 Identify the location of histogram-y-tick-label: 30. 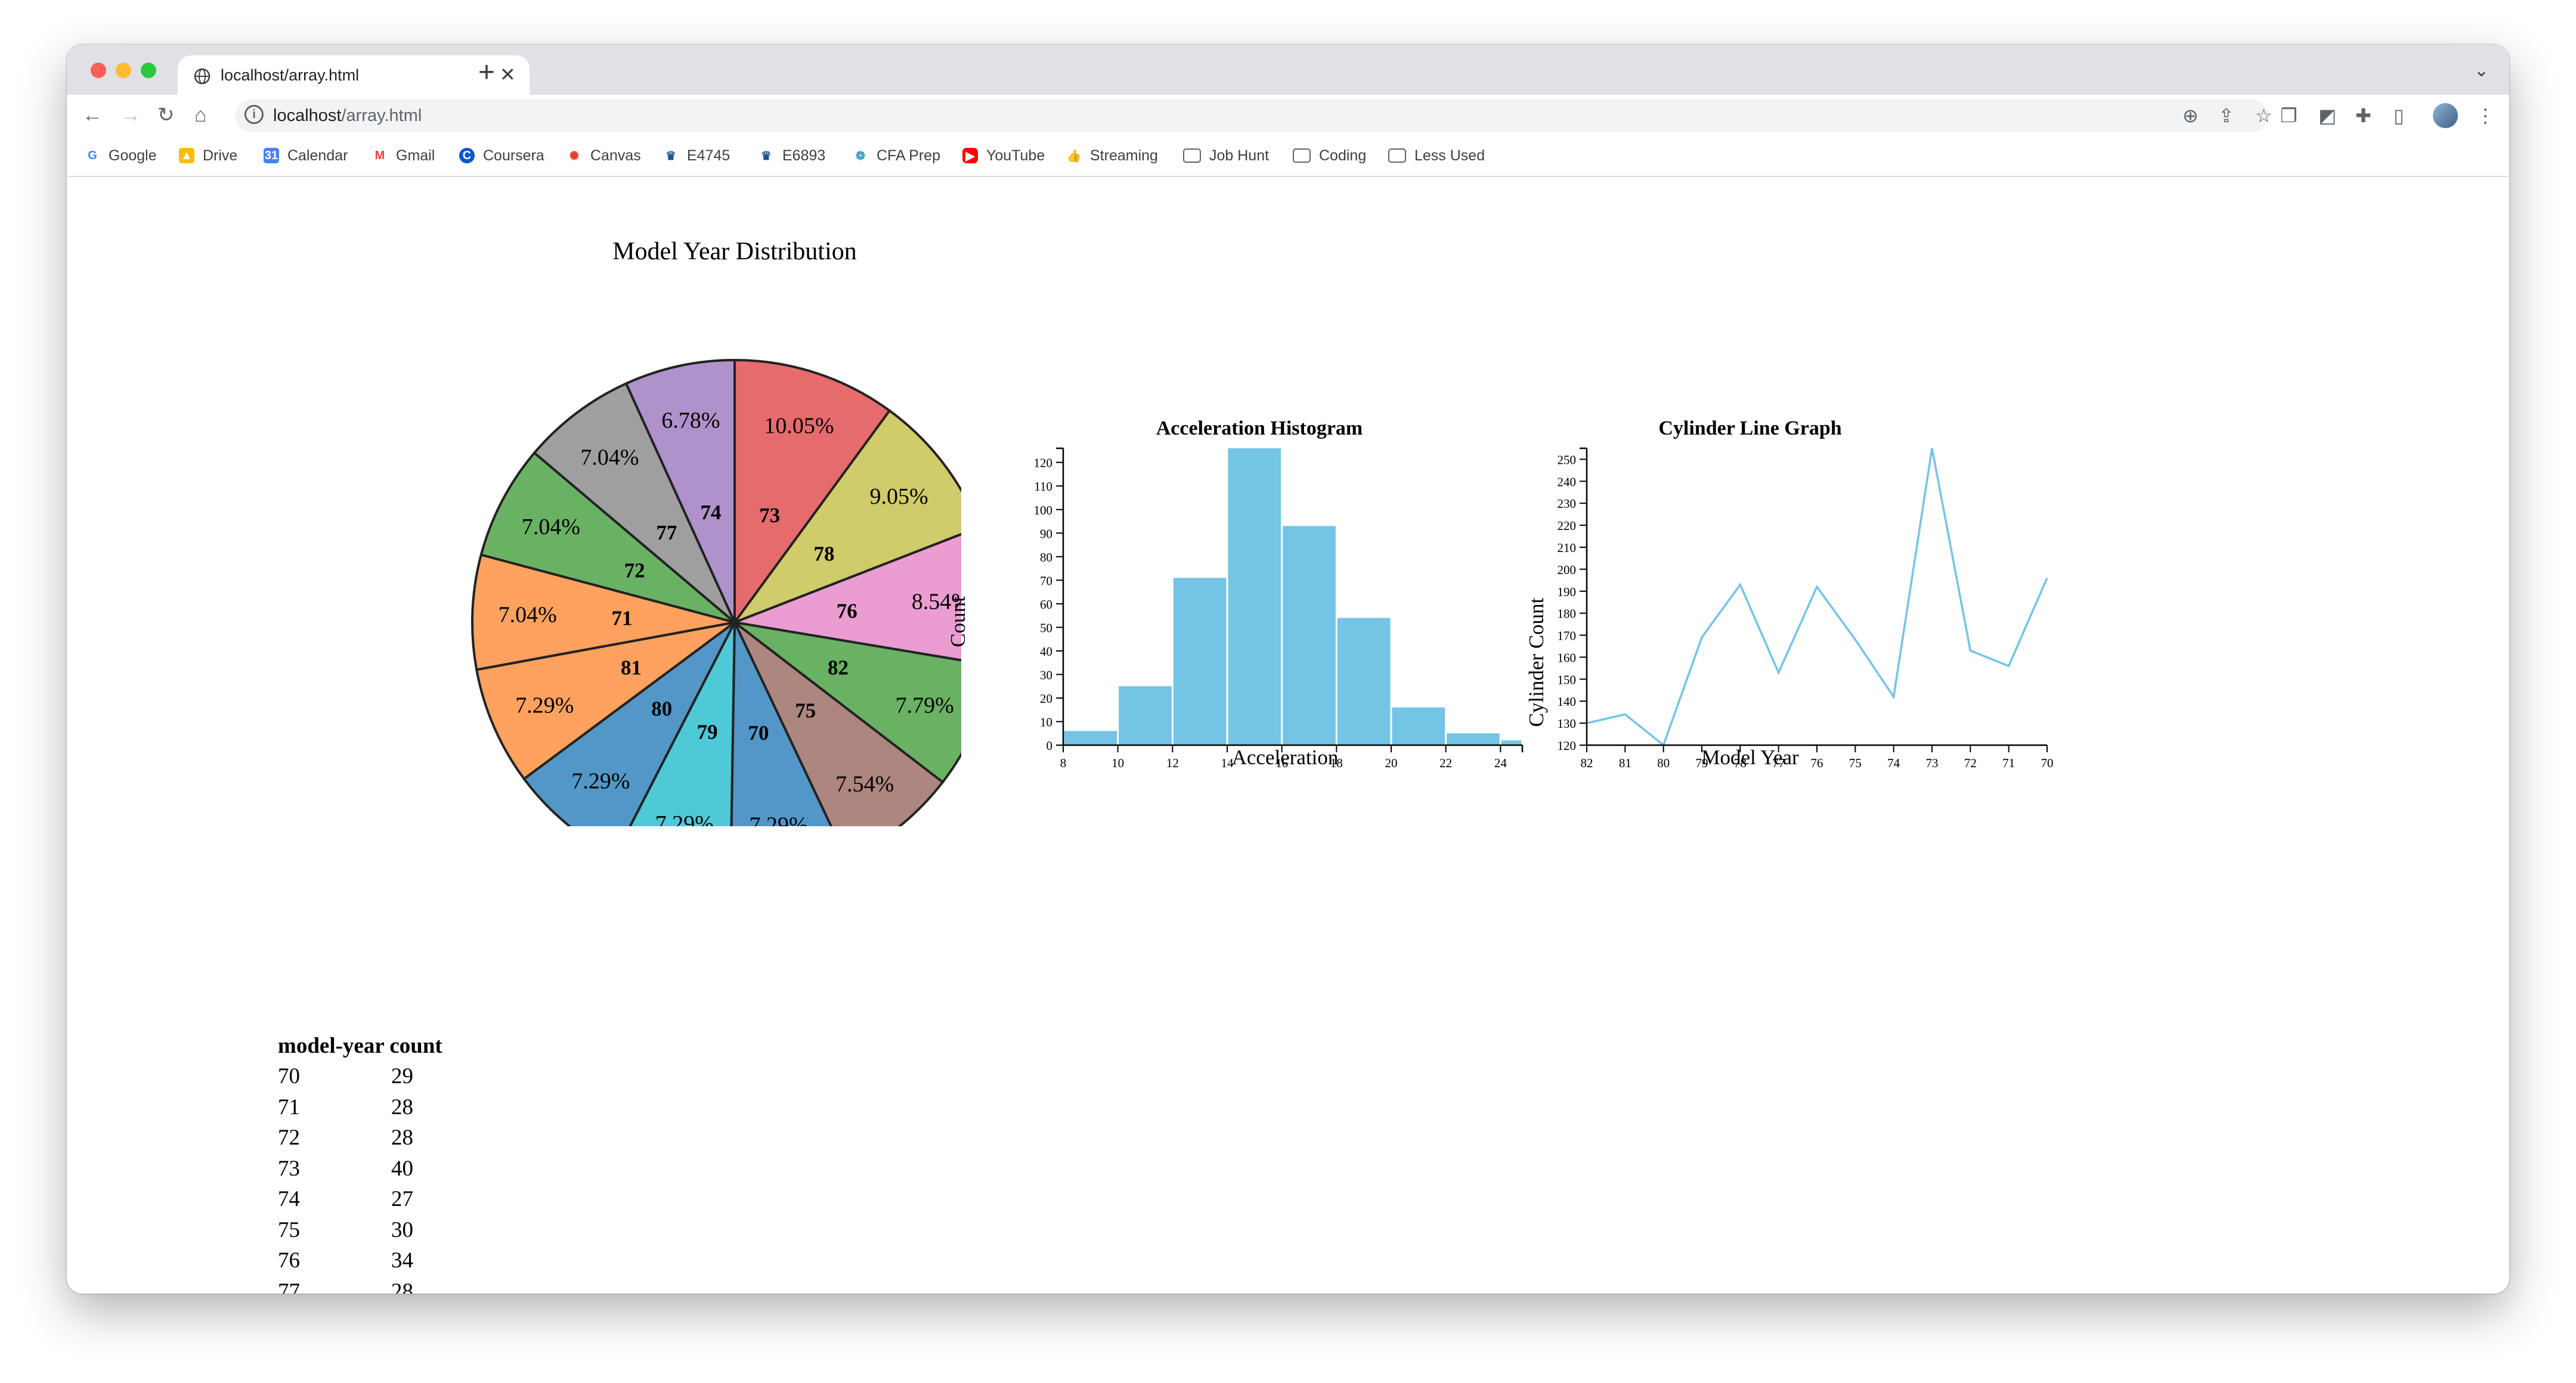
(1046, 675).